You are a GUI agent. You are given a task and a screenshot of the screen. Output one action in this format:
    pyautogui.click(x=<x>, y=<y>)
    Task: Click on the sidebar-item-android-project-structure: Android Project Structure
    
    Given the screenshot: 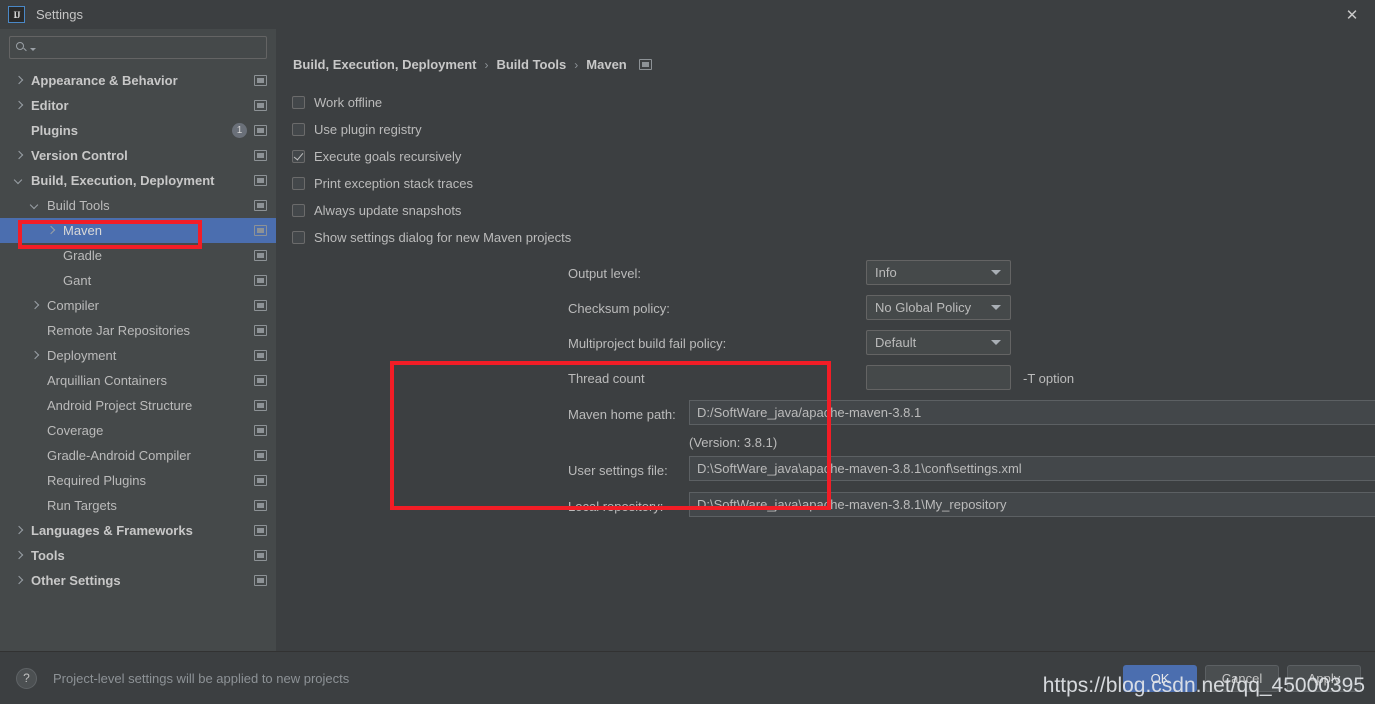 What is the action you would take?
    pyautogui.click(x=138, y=405)
    